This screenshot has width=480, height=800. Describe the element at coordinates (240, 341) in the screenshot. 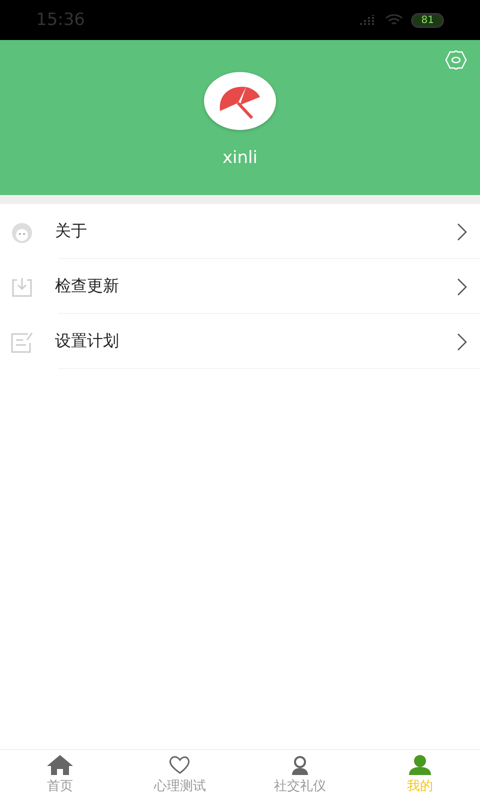

I see `menu-item: 设置计划` at that location.